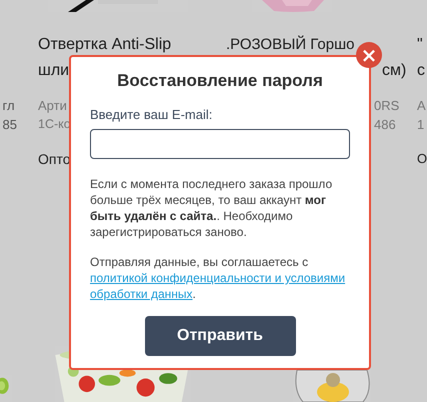 This screenshot has width=427, height=402. What do you see at coordinates (212, 208) in the screenshot?
I see `notice-text: Если с момента последнего заказа прошло больше трёх месяцев, то ваш аккаунт мог быть удалён с сайта.. Необходимо зарегистрироваться заново.` at bounding box center [212, 208].